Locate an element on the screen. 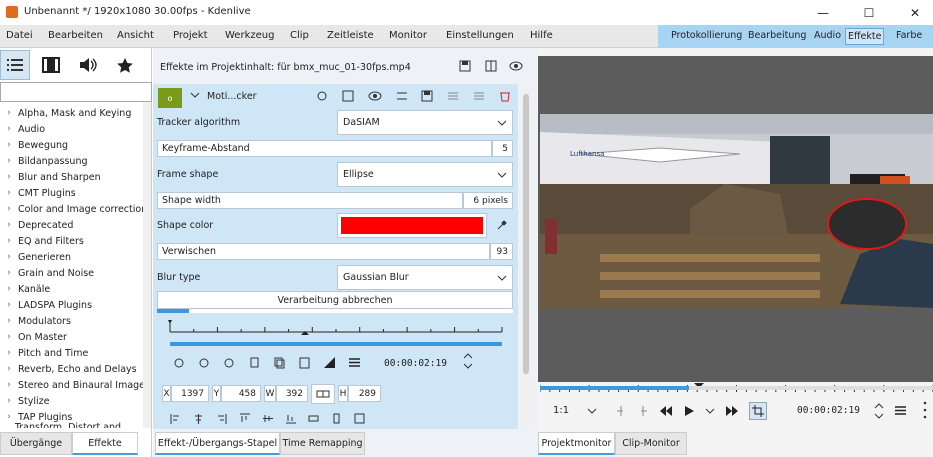 Image resolution: width=933 pixels, height=457 pixels. edit-mode-button is located at coordinates (758, 410).